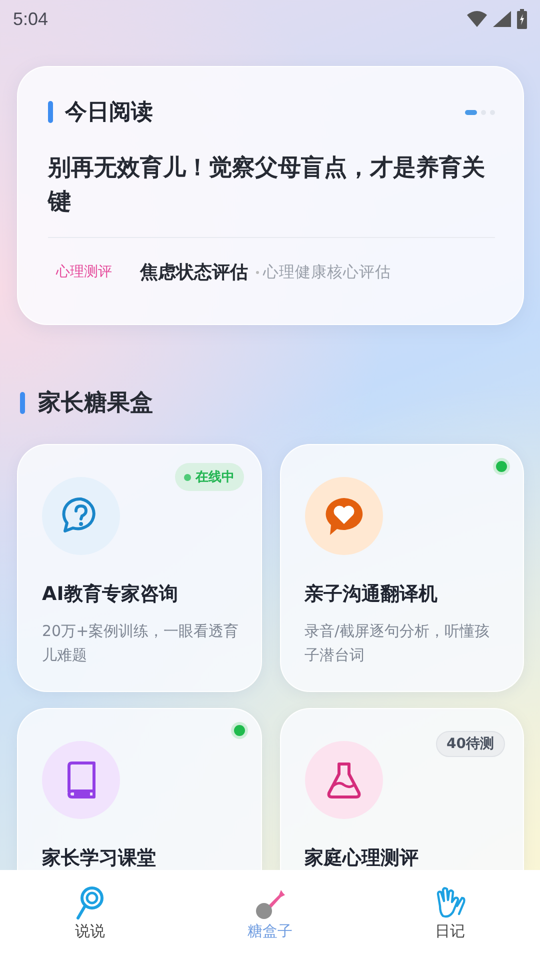  Describe the element at coordinates (209, 477) in the screenshot. I see `status-badge: 在线中` at that location.